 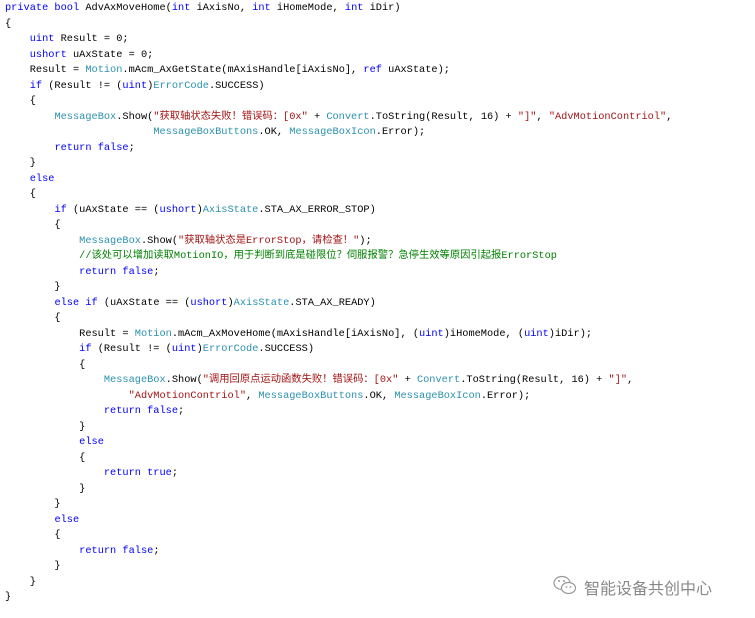 I want to click on code-line: uint Result = 0;, so click(x=338, y=40).